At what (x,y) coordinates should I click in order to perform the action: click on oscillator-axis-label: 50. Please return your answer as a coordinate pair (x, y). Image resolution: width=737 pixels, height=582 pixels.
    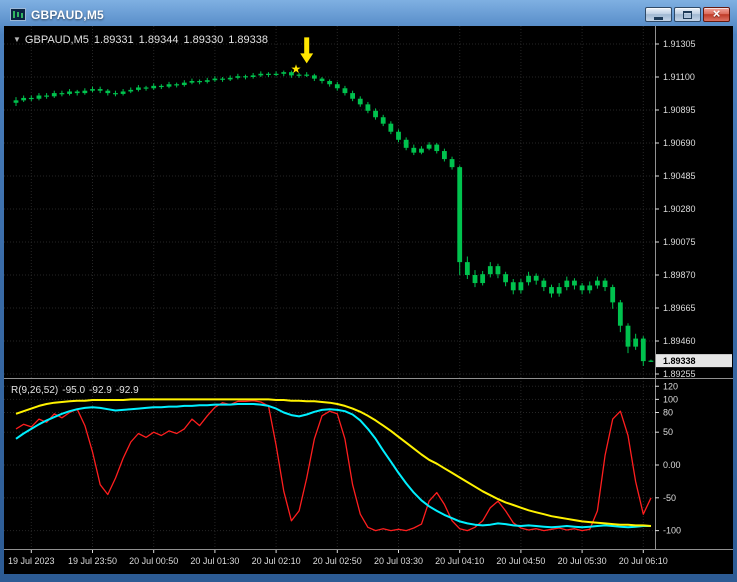
    Looking at the image, I should click on (668, 432).